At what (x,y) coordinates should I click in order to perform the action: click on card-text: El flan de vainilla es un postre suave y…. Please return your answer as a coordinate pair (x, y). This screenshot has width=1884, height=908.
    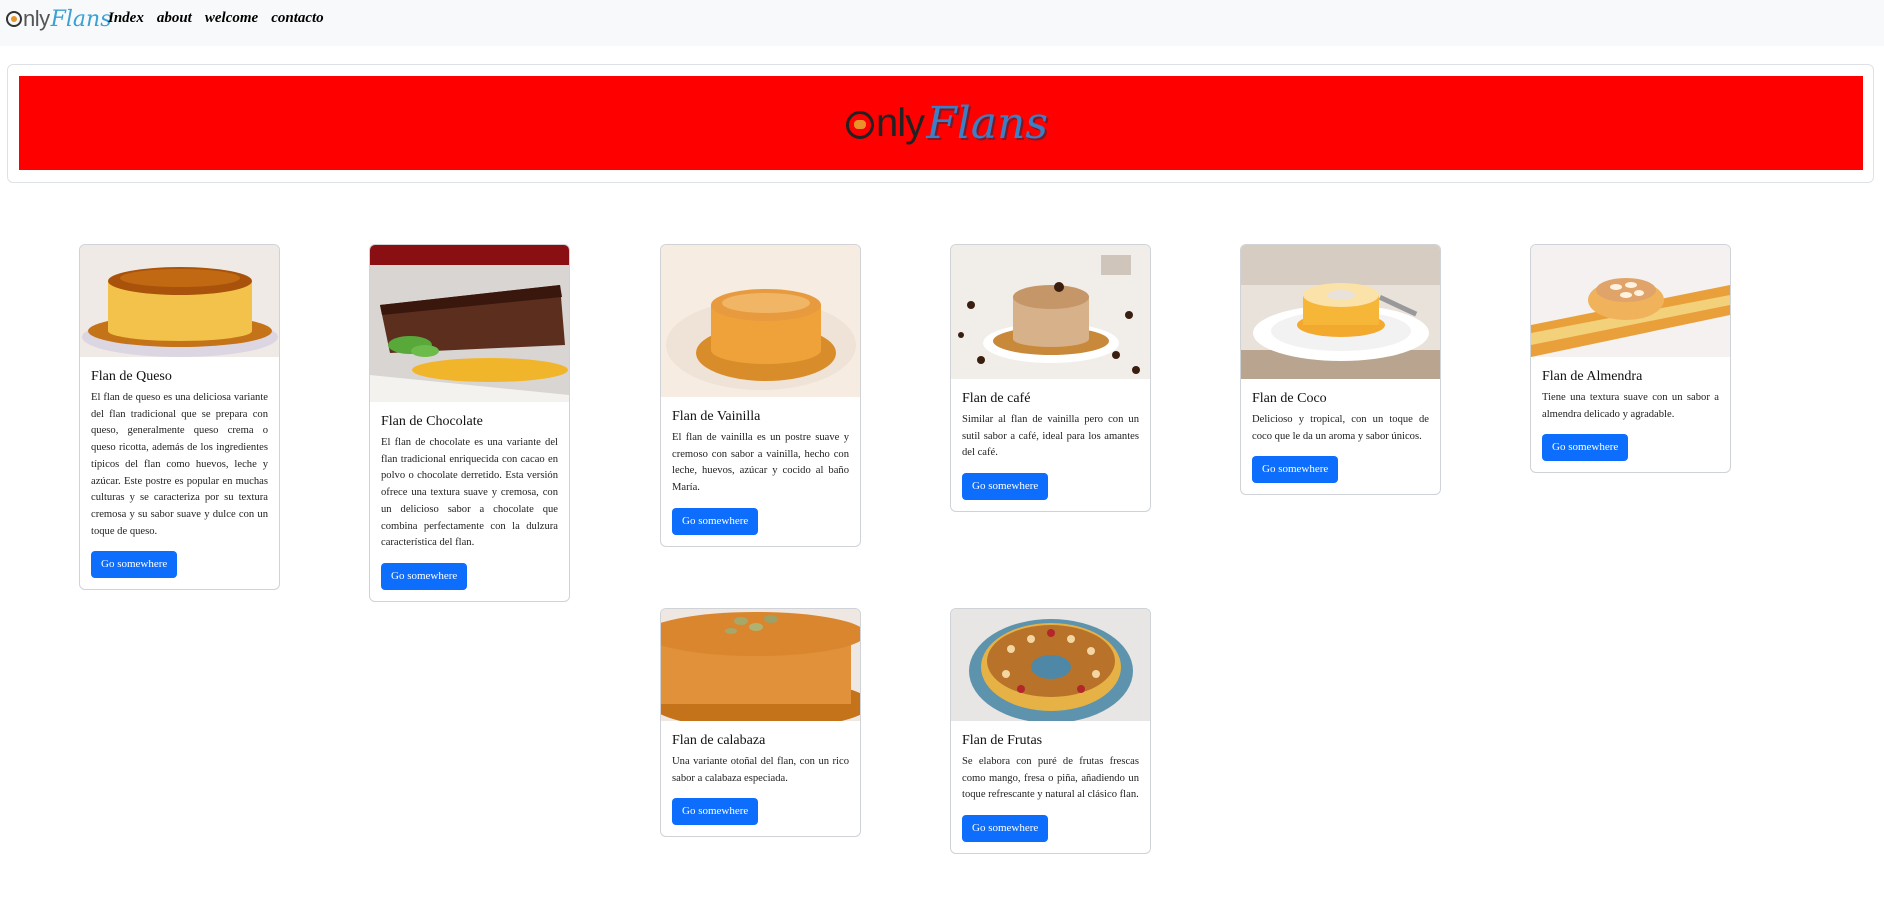
    Looking at the image, I should click on (760, 463).